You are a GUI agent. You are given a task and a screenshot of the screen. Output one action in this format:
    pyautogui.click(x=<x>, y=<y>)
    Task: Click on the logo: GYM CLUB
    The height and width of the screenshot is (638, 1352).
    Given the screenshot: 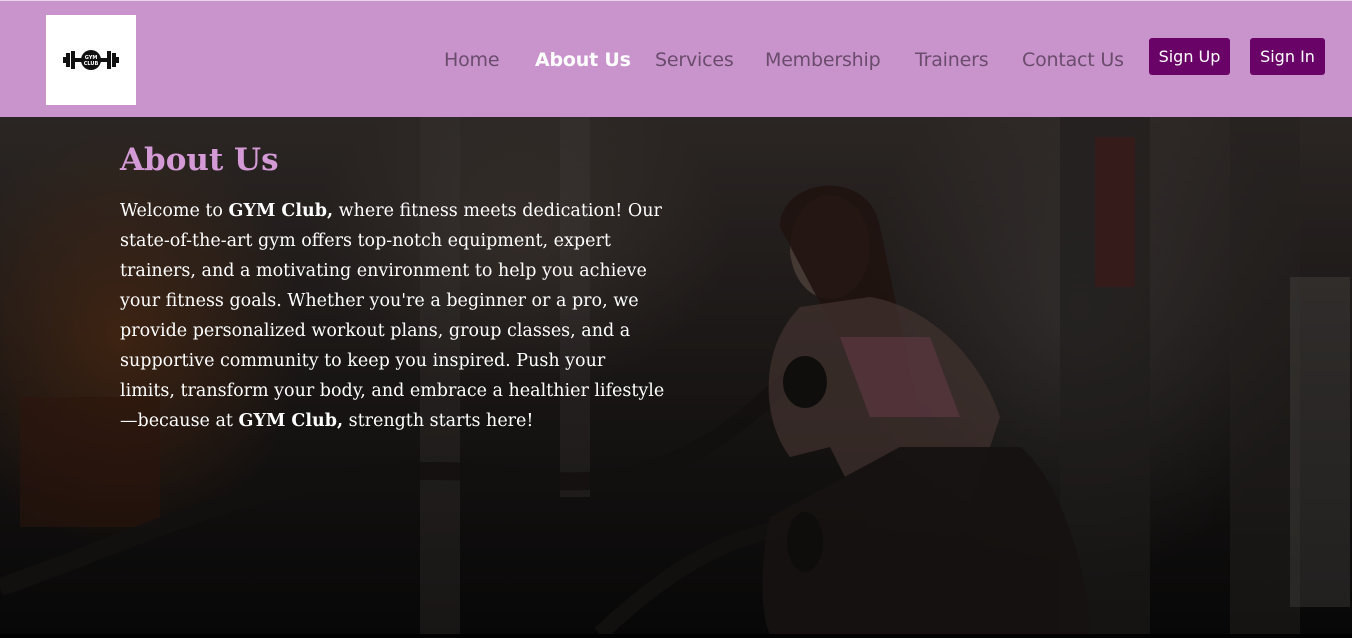 What is the action you would take?
    pyautogui.click(x=91, y=60)
    